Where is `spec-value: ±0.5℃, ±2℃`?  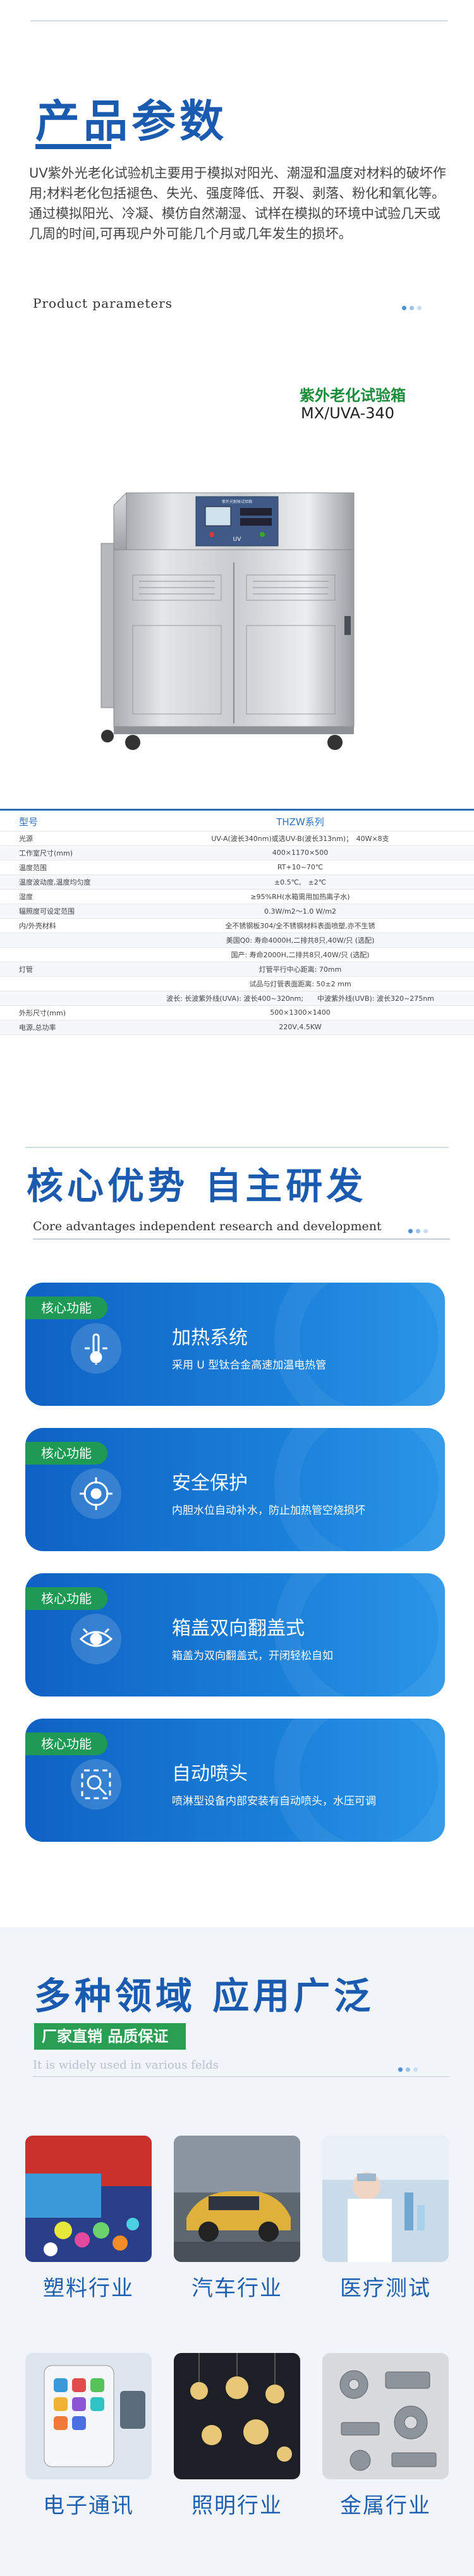 spec-value: ±0.5℃, ±2℃ is located at coordinates (300, 882).